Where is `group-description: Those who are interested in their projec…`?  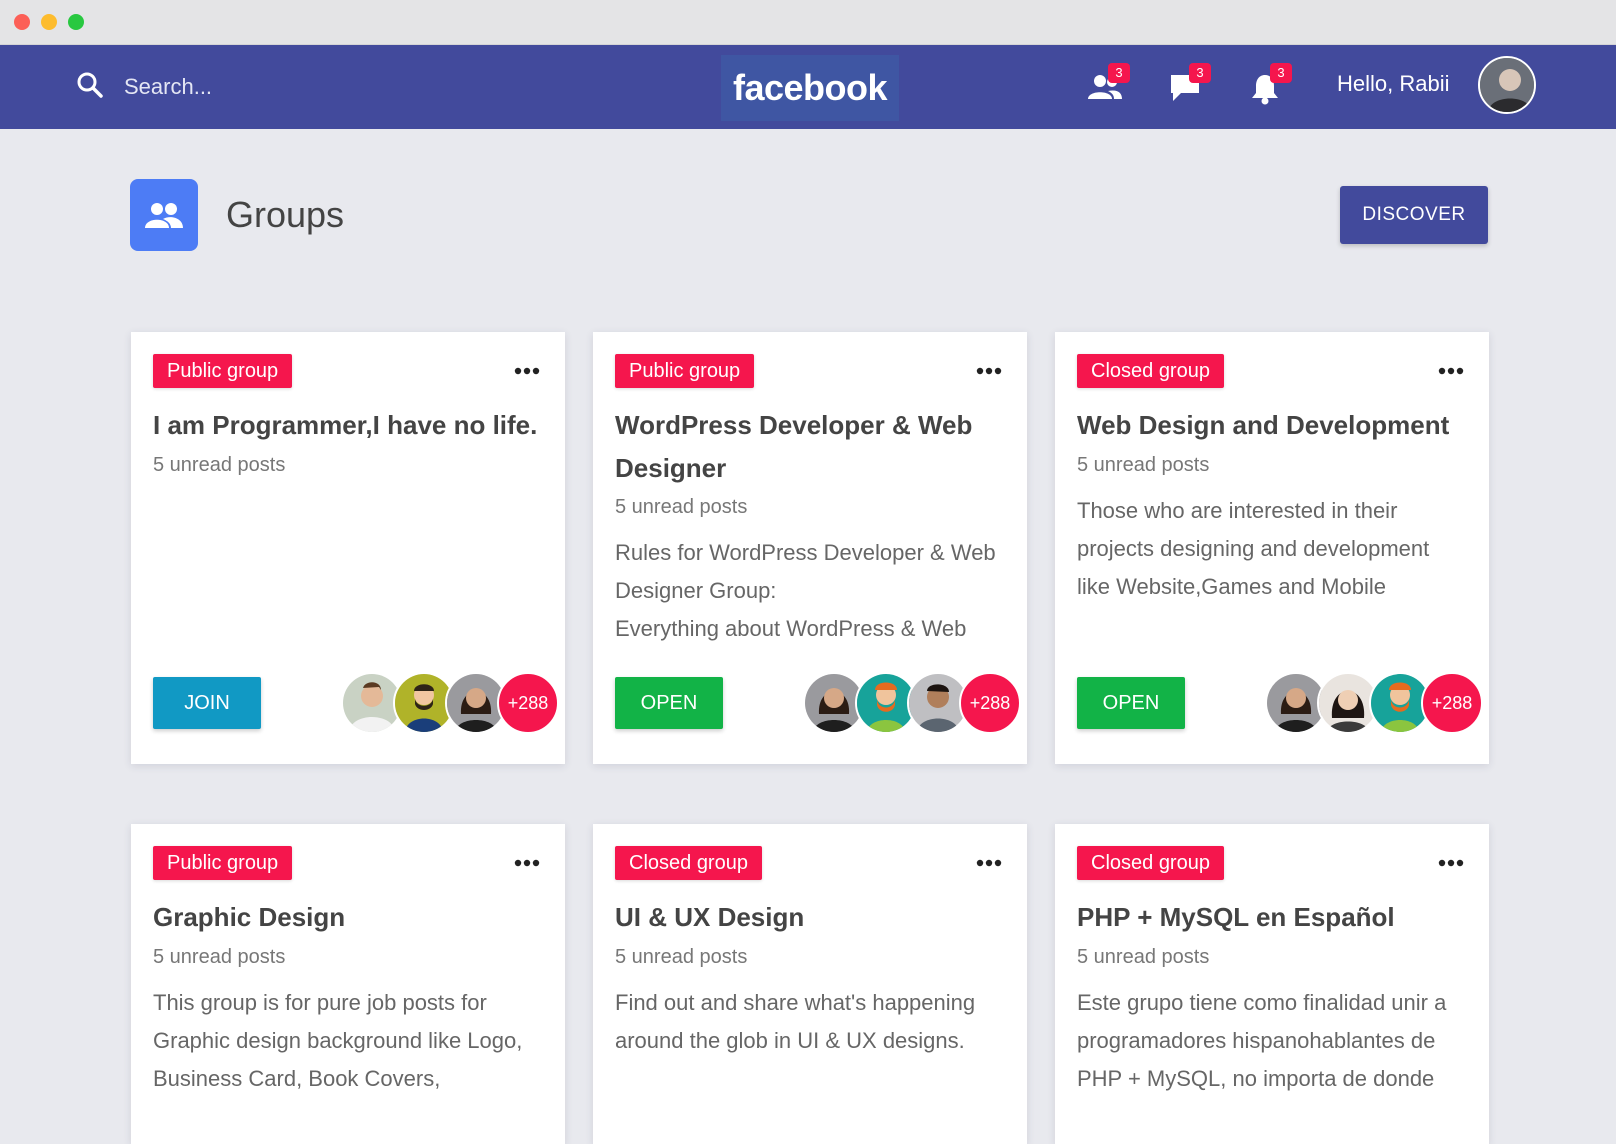 group-description: Those who are interested in their projec… is located at coordinates (1276, 549).